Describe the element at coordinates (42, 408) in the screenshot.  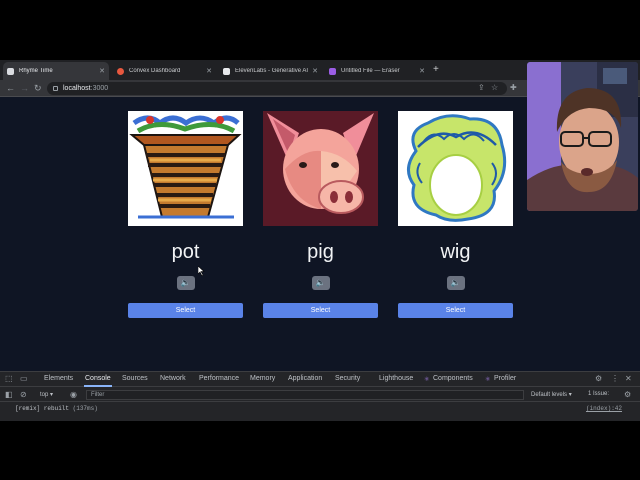
I see `log-message: [remix] rebuilt` at that location.